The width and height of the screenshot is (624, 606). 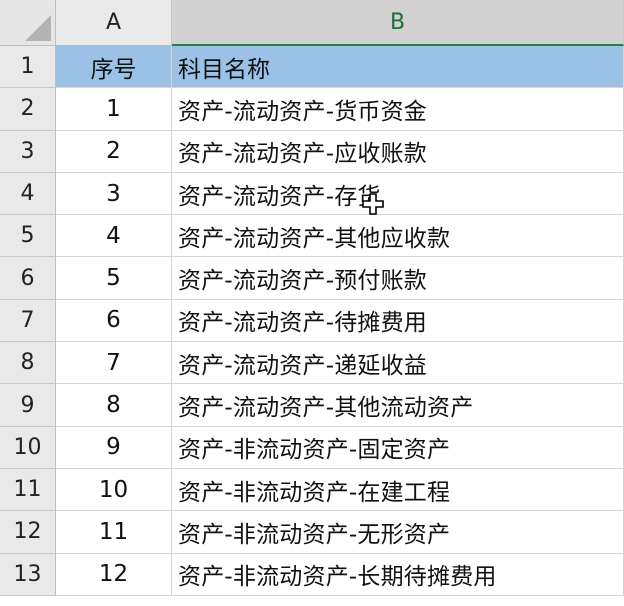 What do you see at coordinates (114, 363) in the screenshot?
I see `seq-cell: 7` at bounding box center [114, 363].